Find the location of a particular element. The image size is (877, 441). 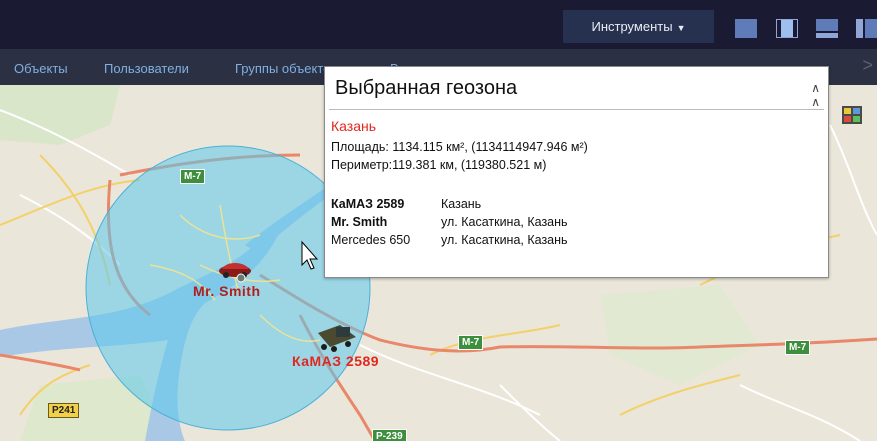

object-row: Mr. Smith ул. Касаткина, Казань is located at coordinates (449, 222).